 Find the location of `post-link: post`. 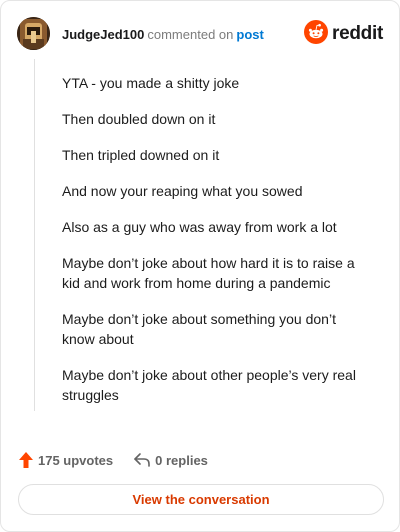

post-link: post is located at coordinates (249, 34).